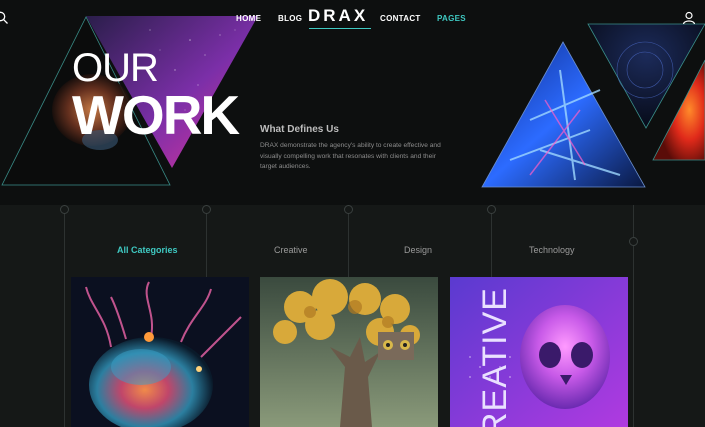 The width and height of the screenshot is (705, 427). What do you see at coordinates (552, 250) in the screenshot?
I see `tab-technology: Technology` at bounding box center [552, 250].